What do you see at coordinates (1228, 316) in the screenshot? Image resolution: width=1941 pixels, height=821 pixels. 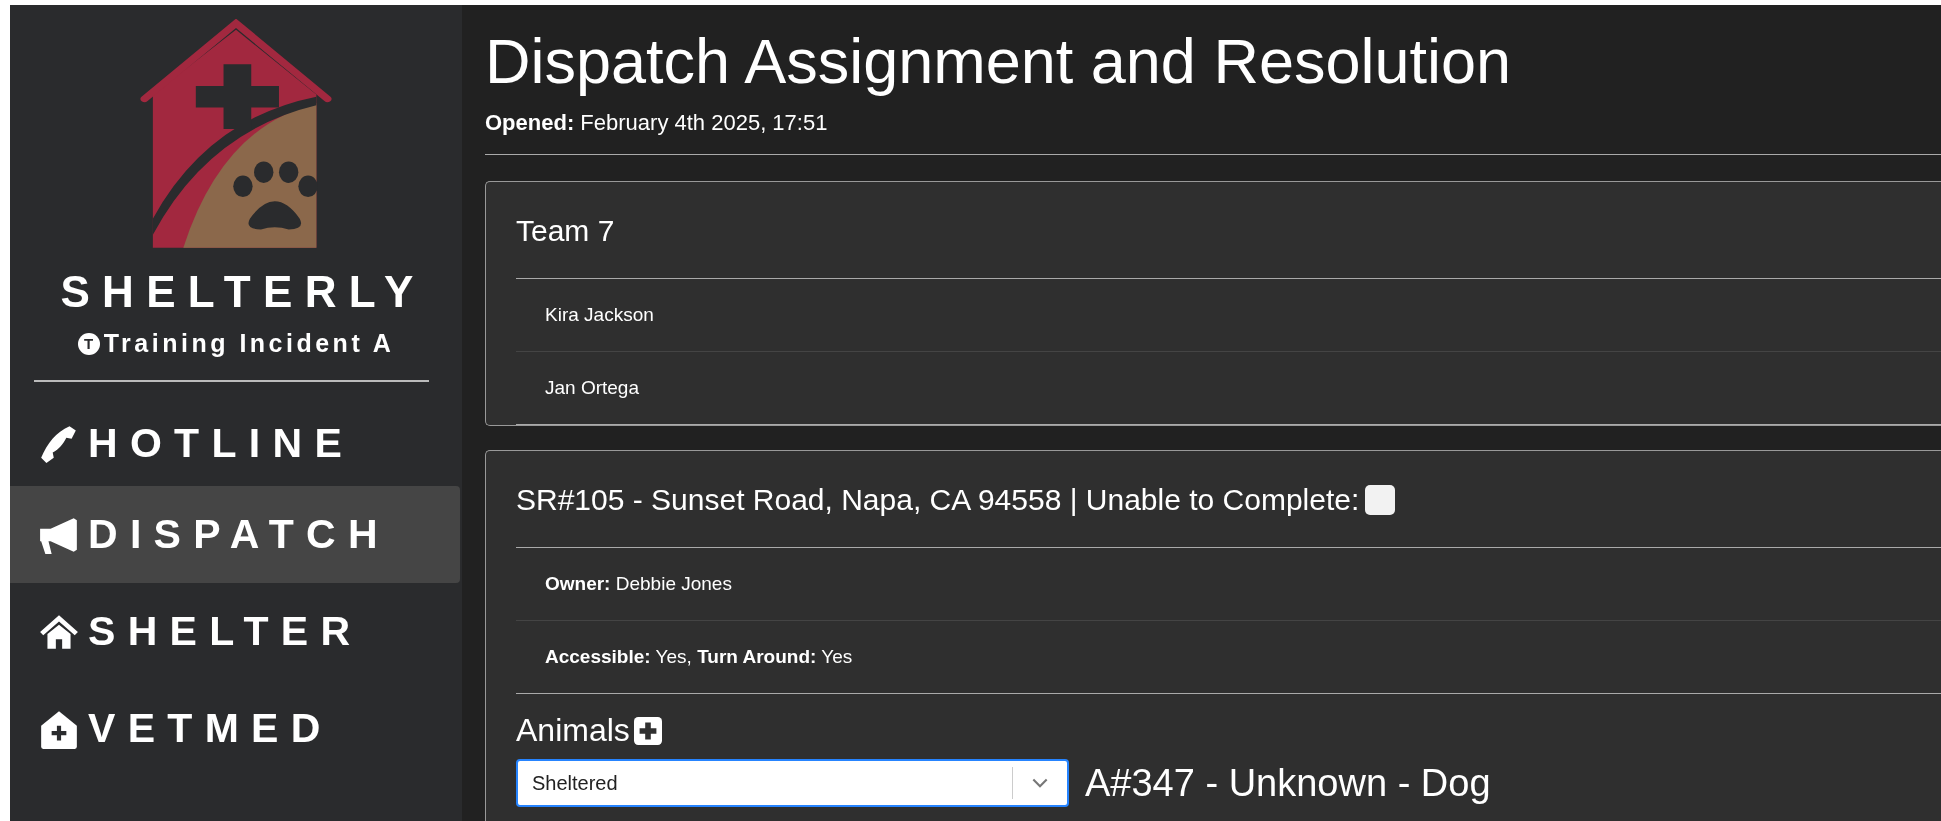 I see `team-member: Kira Jackson` at bounding box center [1228, 316].